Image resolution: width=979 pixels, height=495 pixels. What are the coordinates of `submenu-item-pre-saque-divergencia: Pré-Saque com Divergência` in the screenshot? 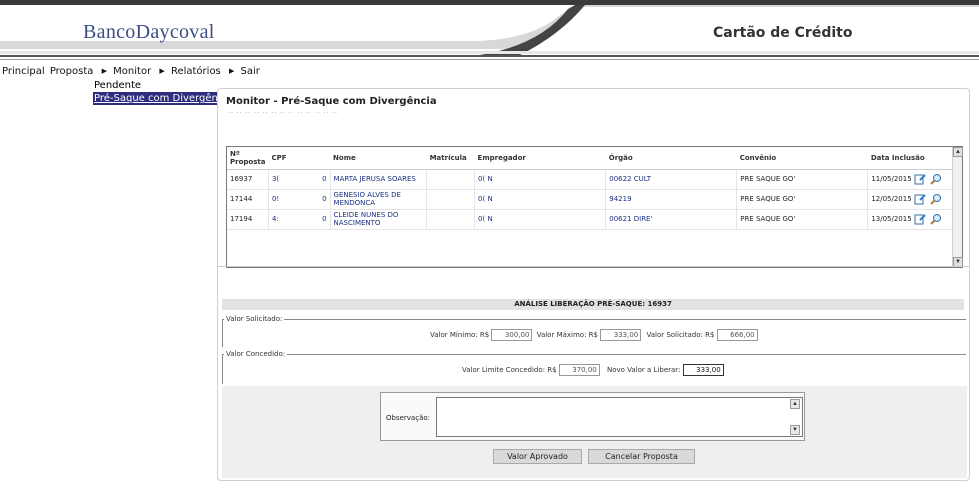 It's located at (163, 98).